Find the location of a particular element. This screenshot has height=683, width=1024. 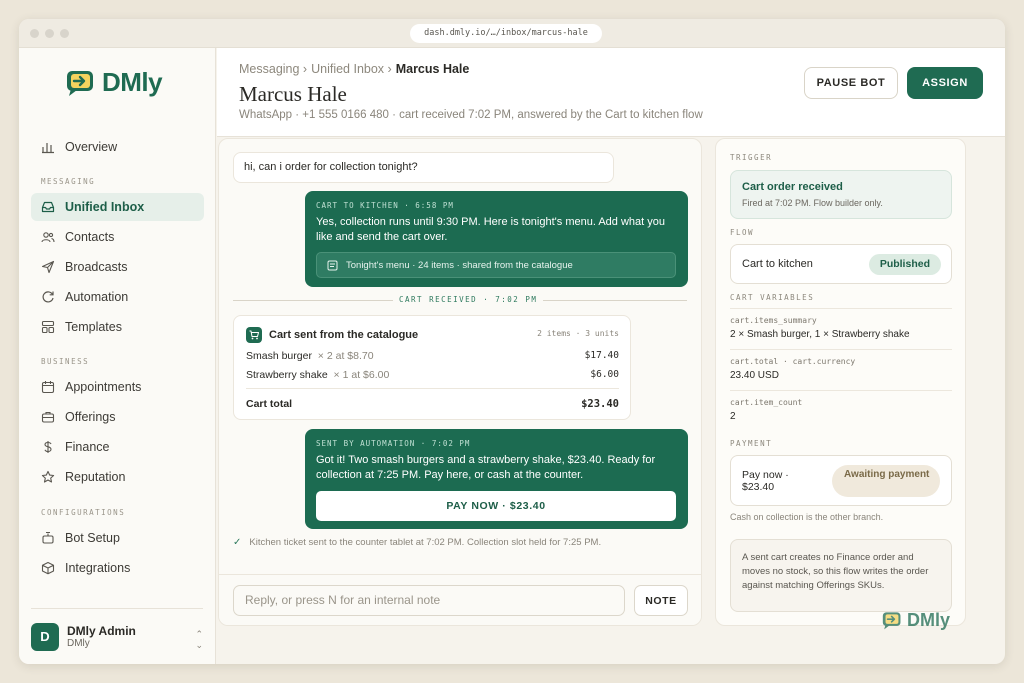

cart-icon is located at coordinates (254, 335).